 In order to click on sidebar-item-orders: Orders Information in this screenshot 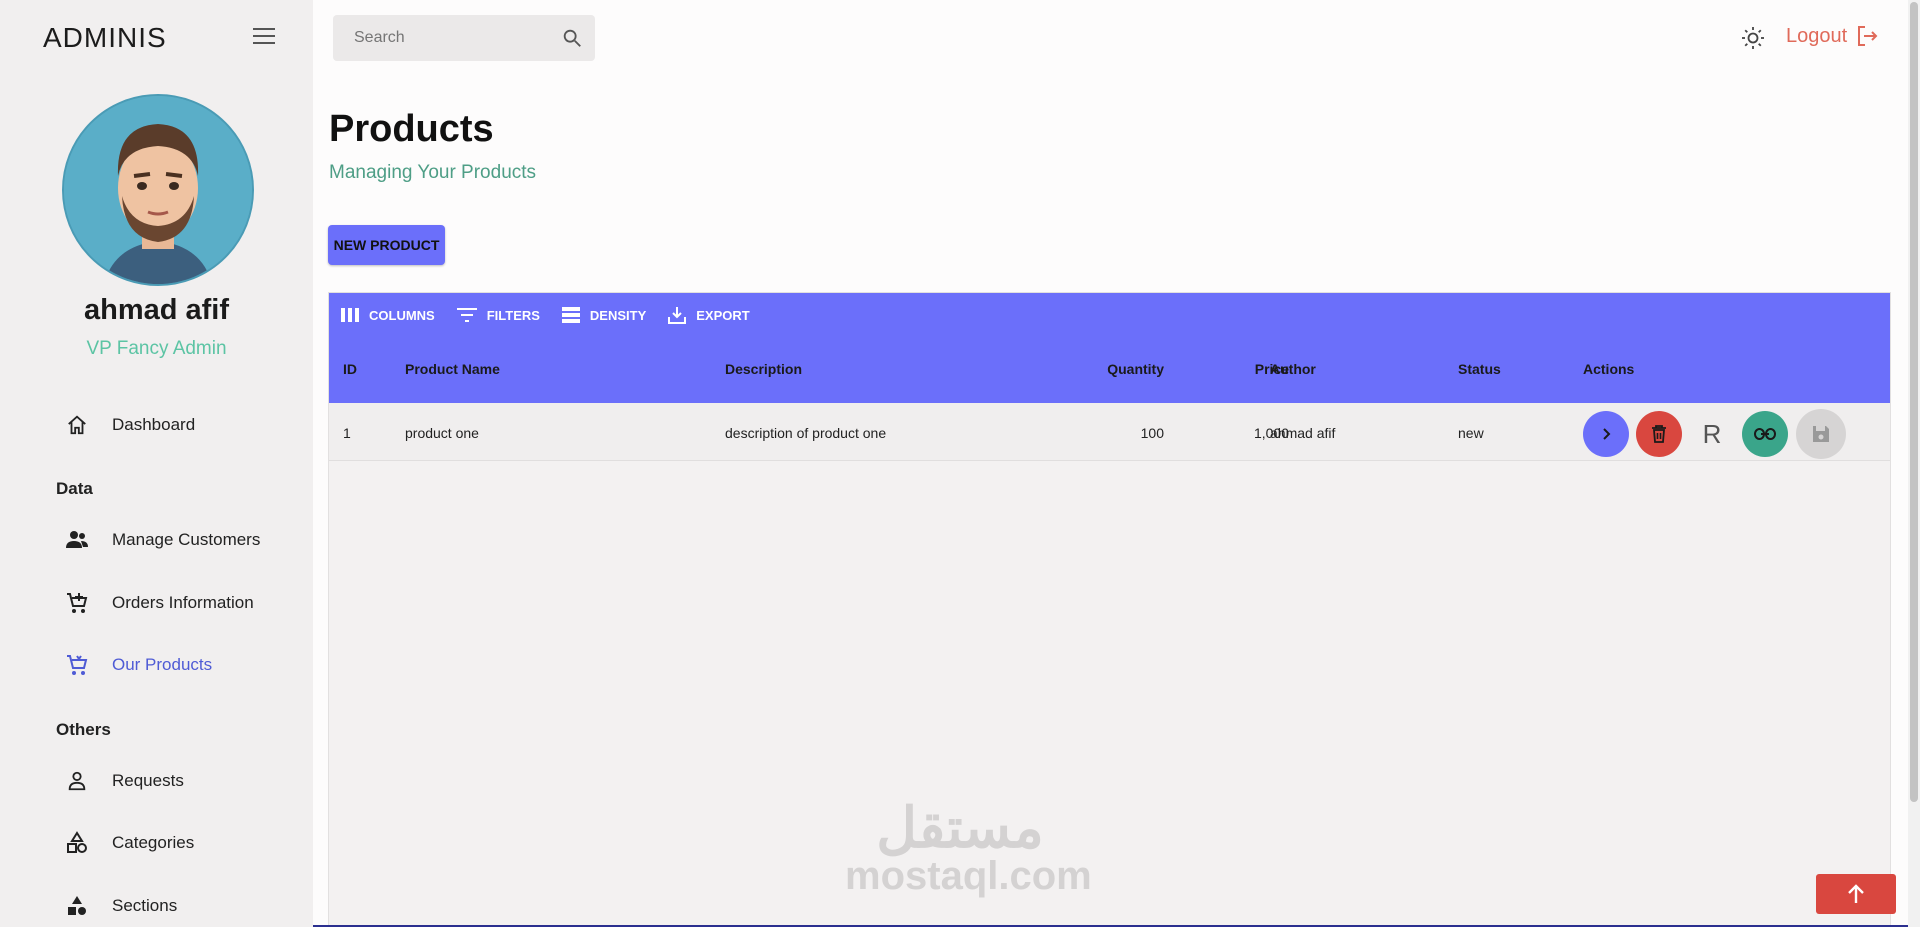, I will do `click(159, 603)`.